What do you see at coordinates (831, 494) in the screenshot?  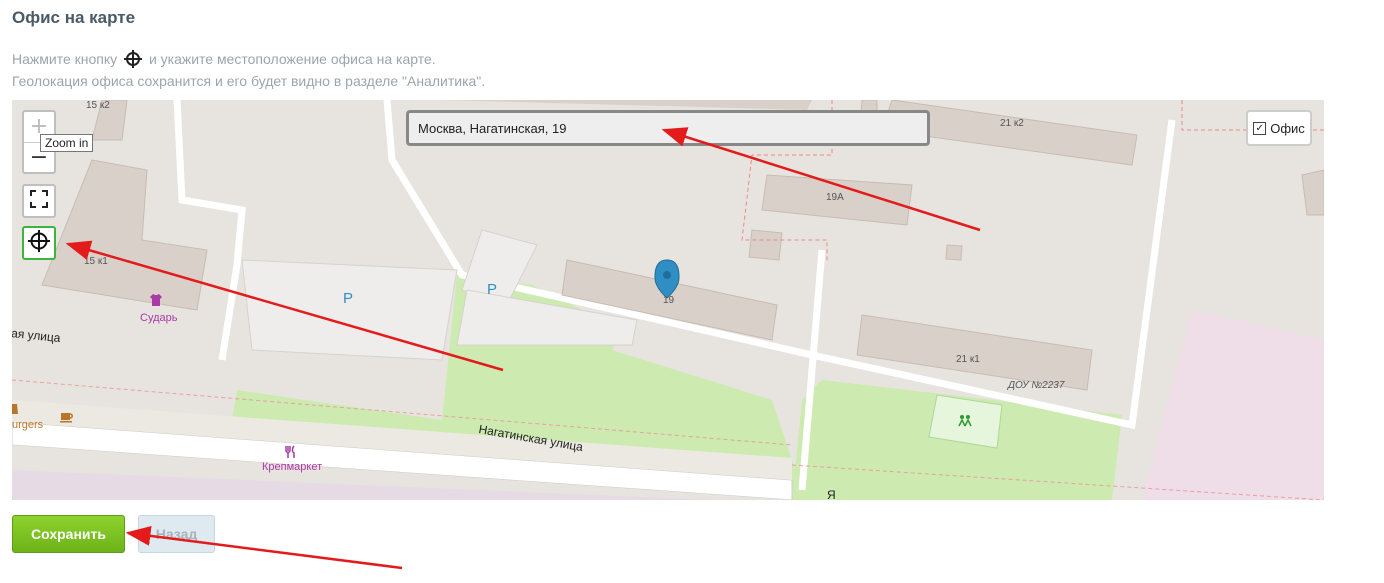 I see `street-label: Я` at bounding box center [831, 494].